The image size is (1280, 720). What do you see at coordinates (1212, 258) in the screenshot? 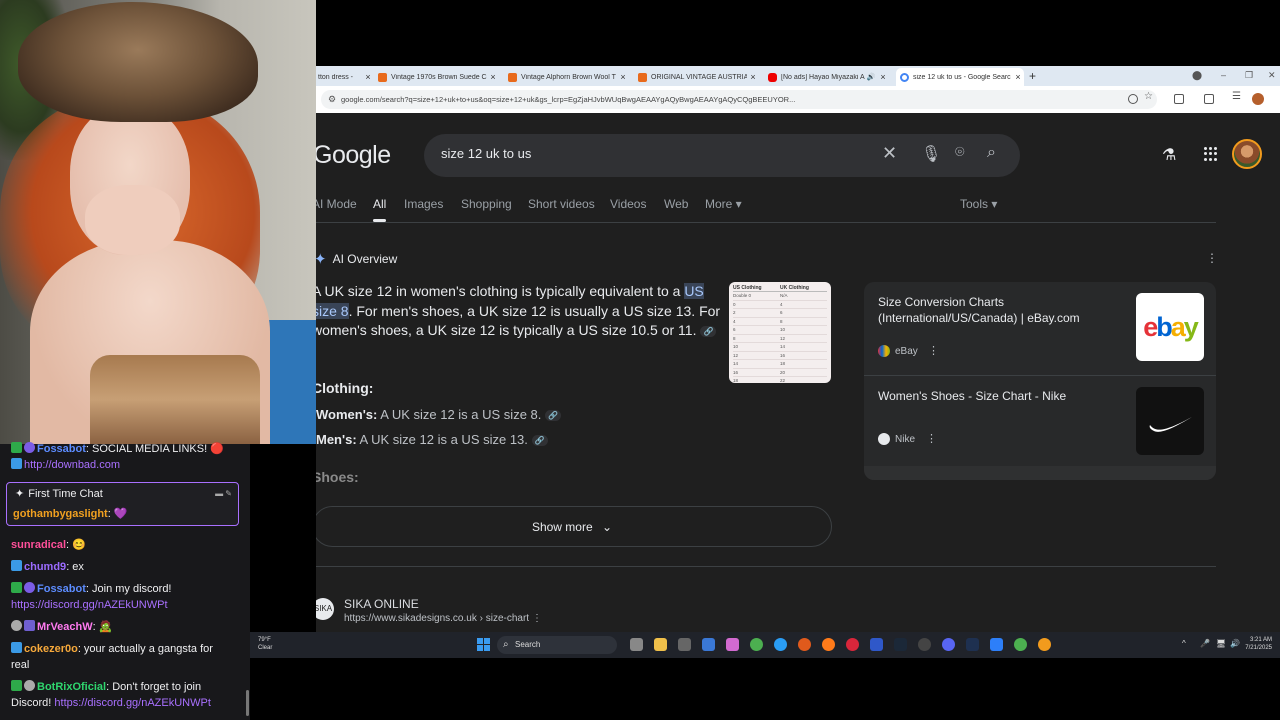
I see `more-options-icon: ⋮` at bounding box center [1212, 258].